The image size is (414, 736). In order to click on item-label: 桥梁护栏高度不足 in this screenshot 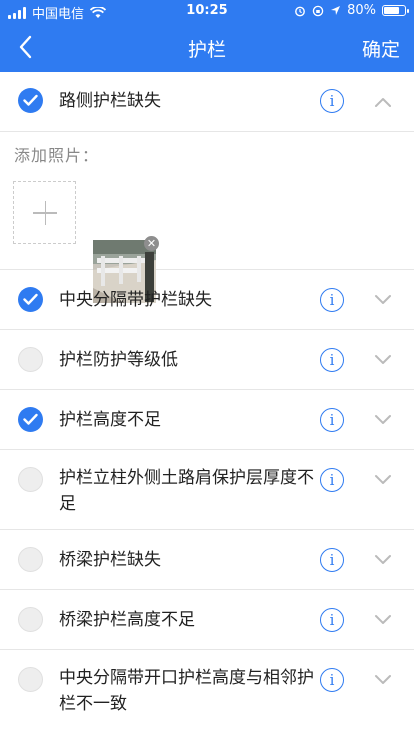, I will do `click(127, 620)`.